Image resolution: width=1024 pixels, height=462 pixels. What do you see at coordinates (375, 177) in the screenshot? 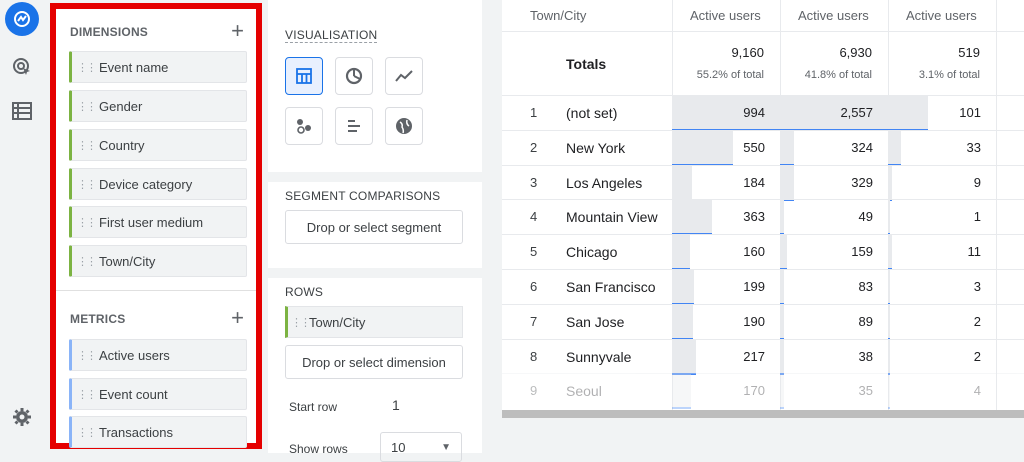
I see `section-gap` at bounding box center [375, 177].